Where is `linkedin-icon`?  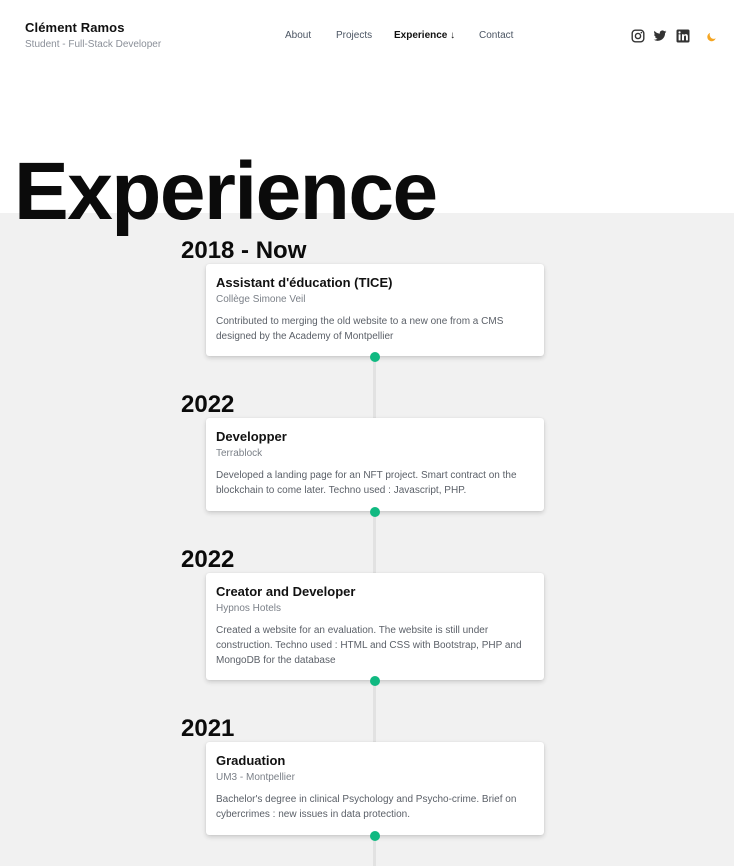 linkedin-icon is located at coordinates (683, 36).